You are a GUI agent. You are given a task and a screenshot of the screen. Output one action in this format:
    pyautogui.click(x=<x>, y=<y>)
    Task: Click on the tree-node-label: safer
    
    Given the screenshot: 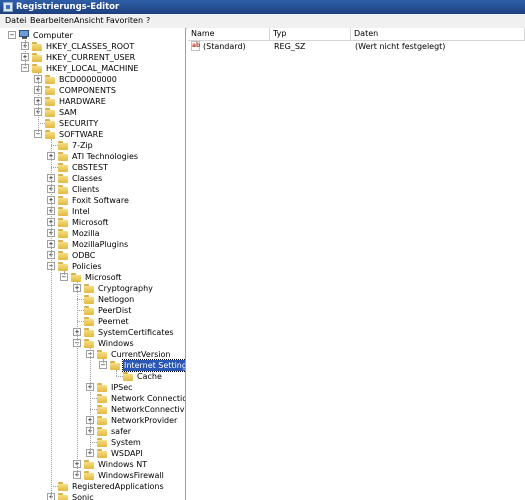 What is the action you would take?
    pyautogui.click(x=121, y=431)
    